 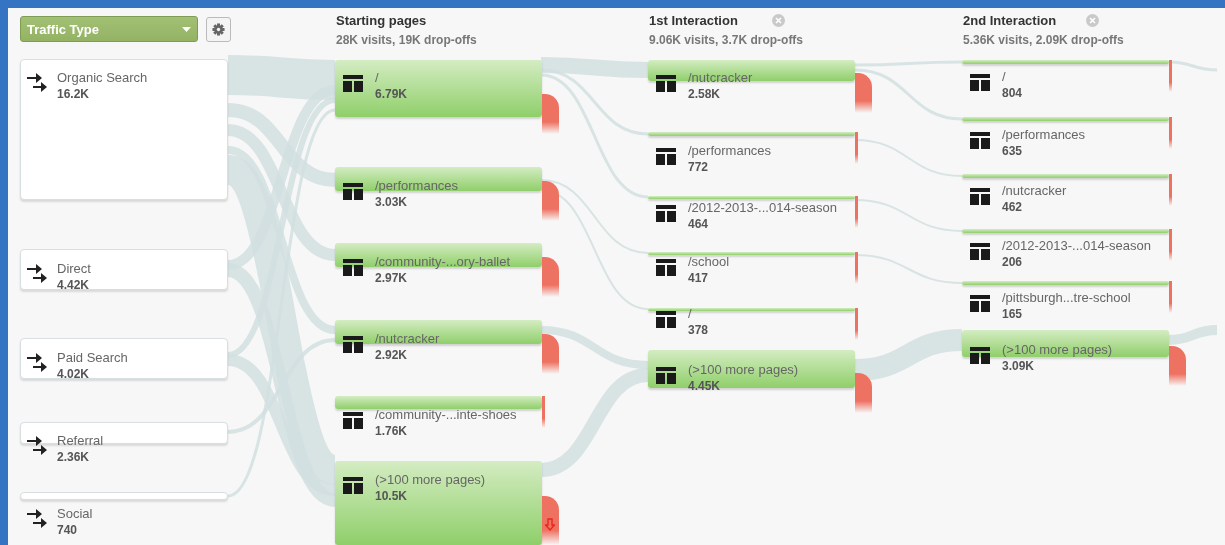 I want to click on node-value: 2.58K, so click(x=705, y=94).